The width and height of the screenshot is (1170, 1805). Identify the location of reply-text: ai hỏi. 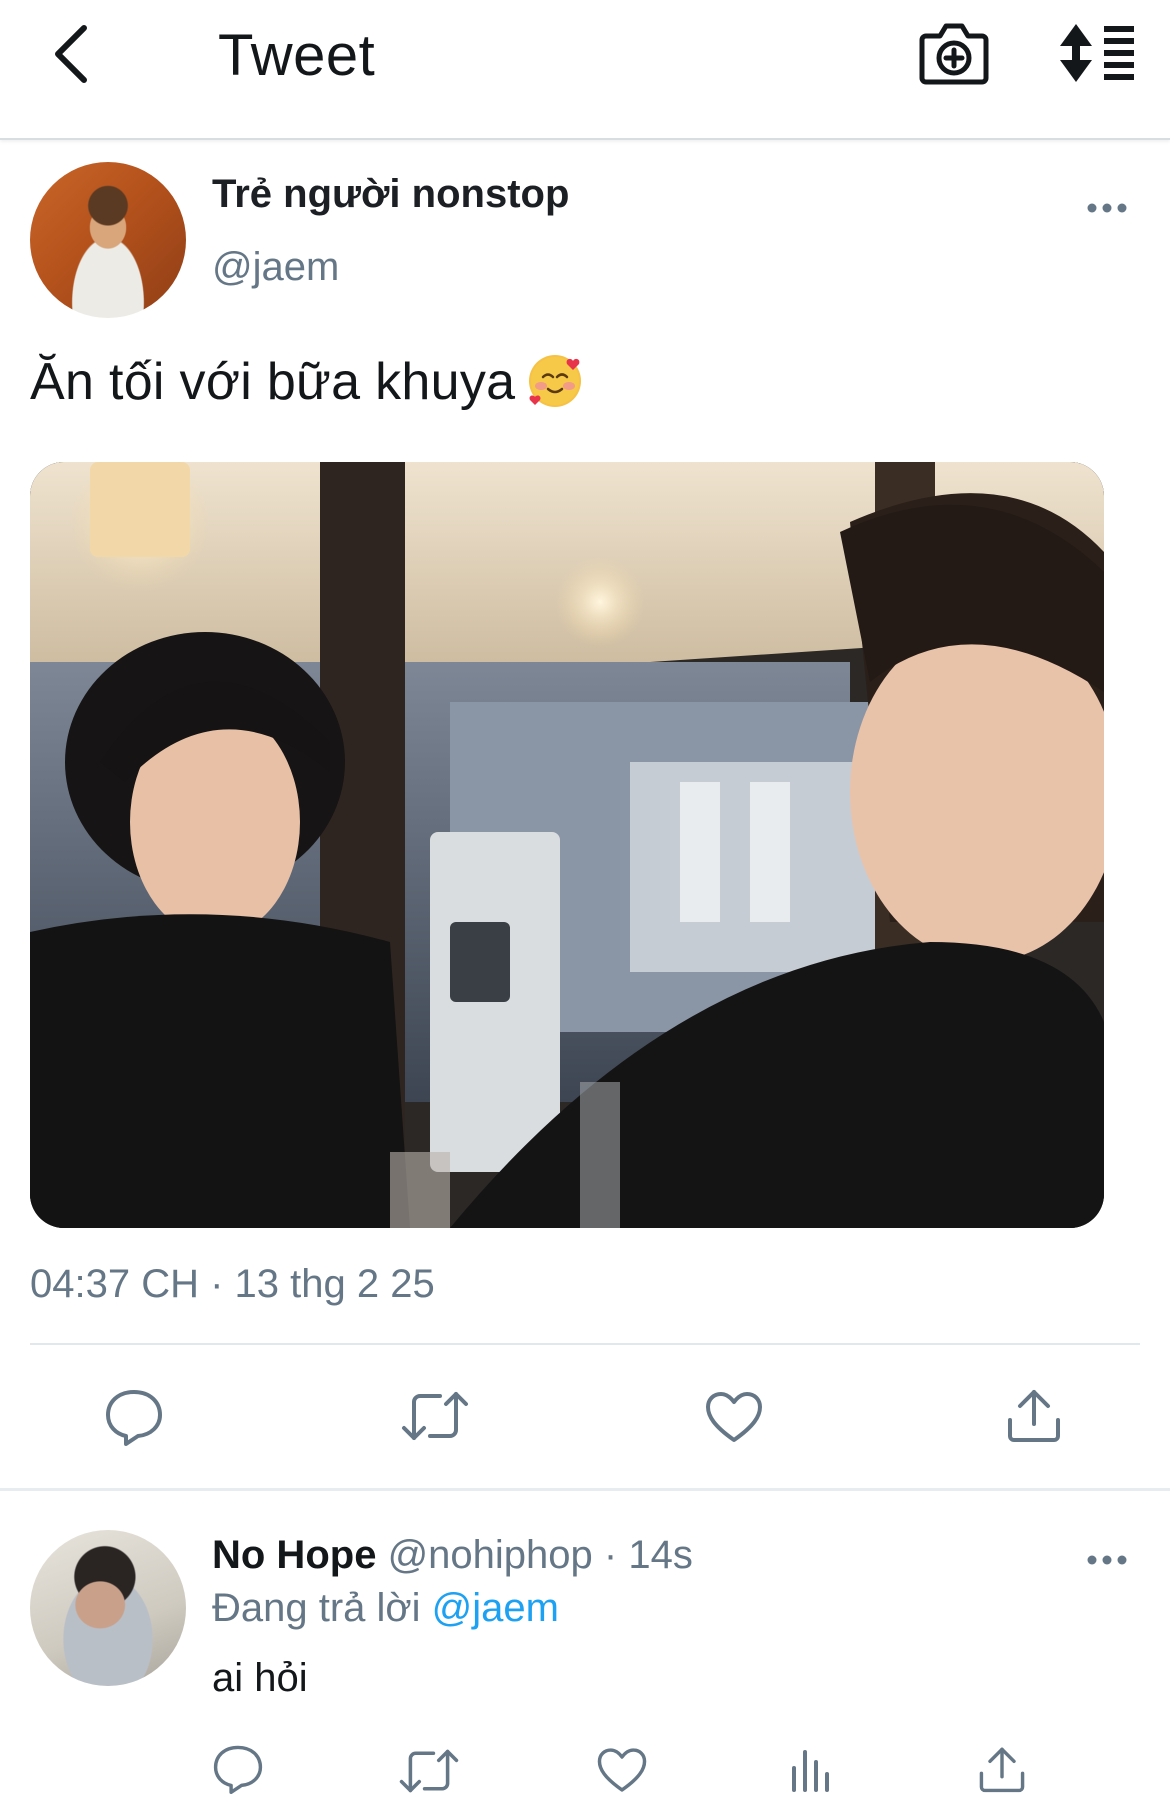
(260, 1678).